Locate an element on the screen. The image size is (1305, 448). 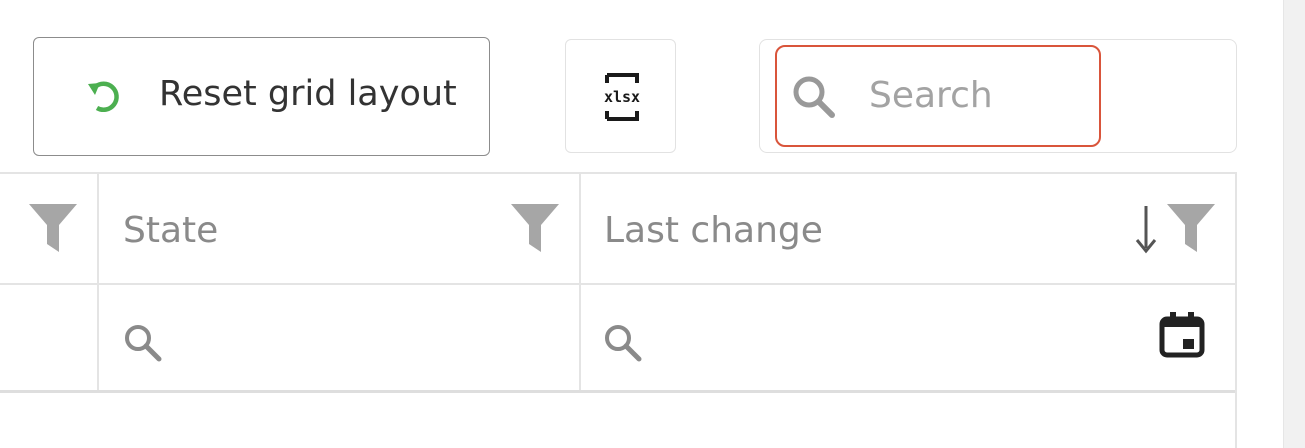
search-icon is located at coordinates (814, 99).